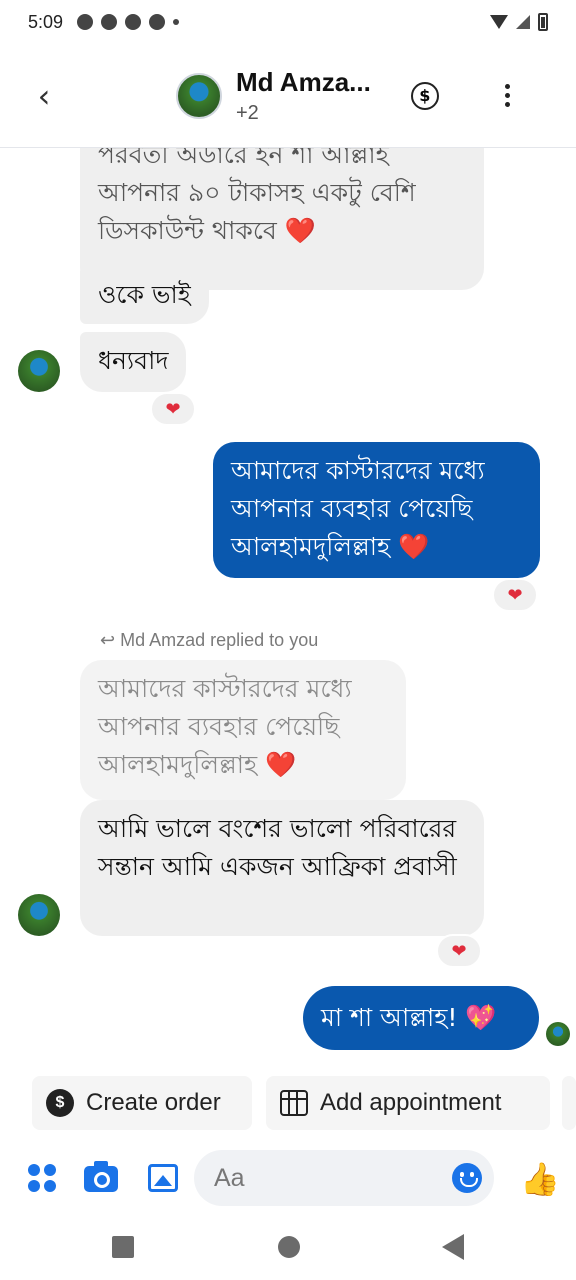 The width and height of the screenshot is (576, 1280). Describe the element at coordinates (123, 1247) in the screenshot. I see `recents-button` at that location.